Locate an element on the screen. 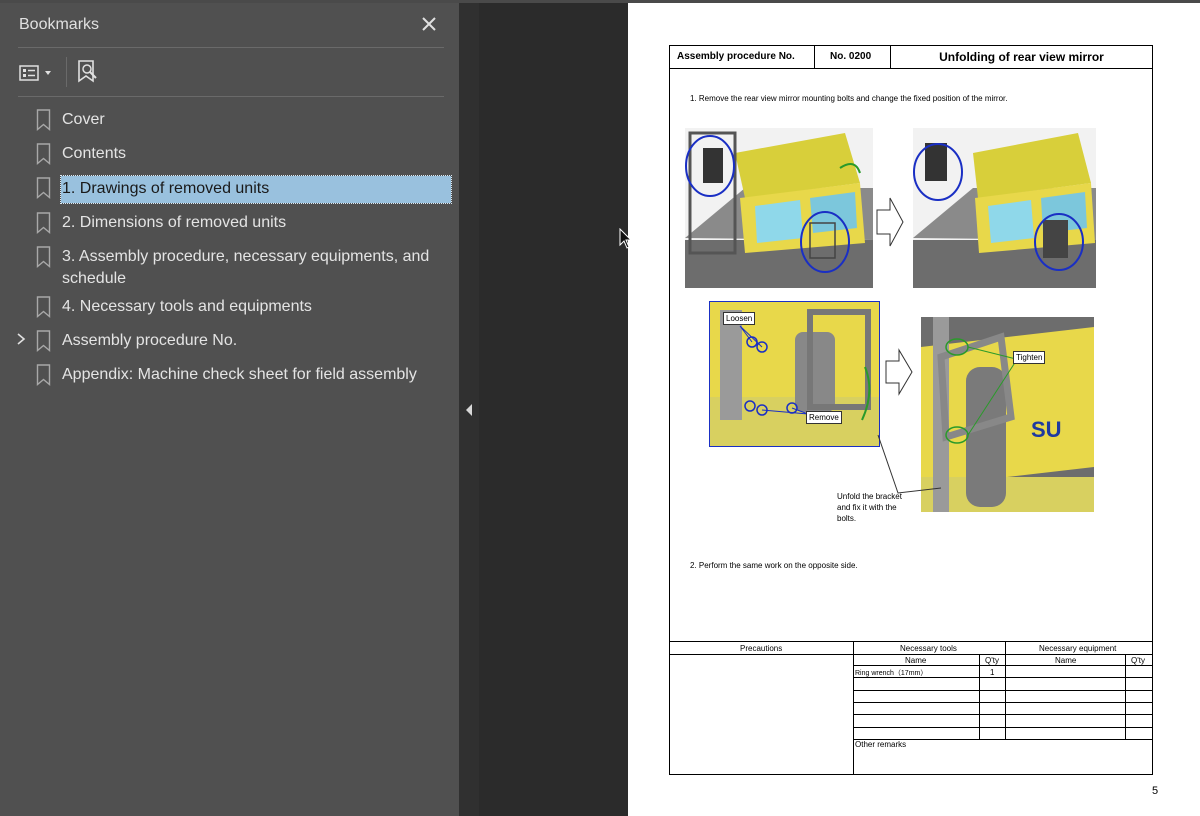 The width and height of the screenshot is (1200, 816). unfold-note-line2: and fix it with the is located at coordinates (867, 507).